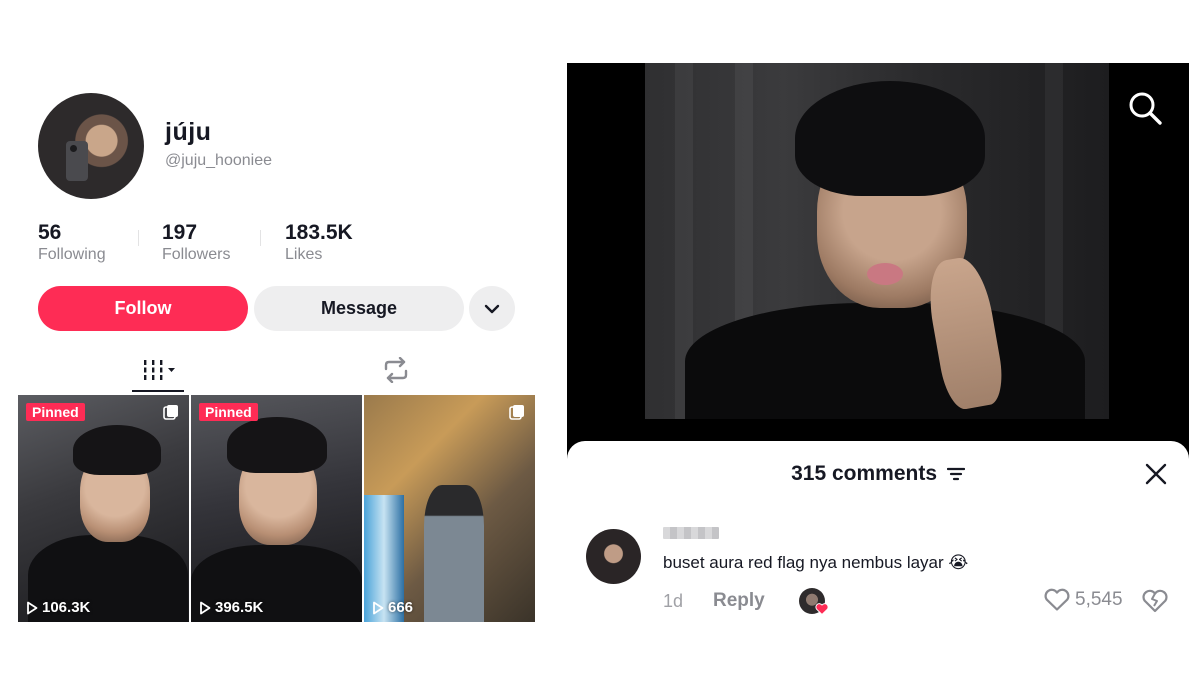 This screenshot has width=1200, height=690. Describe the element at coordinates (885, 274) in the screenshot. I see `video-figure-tongue` at that location.